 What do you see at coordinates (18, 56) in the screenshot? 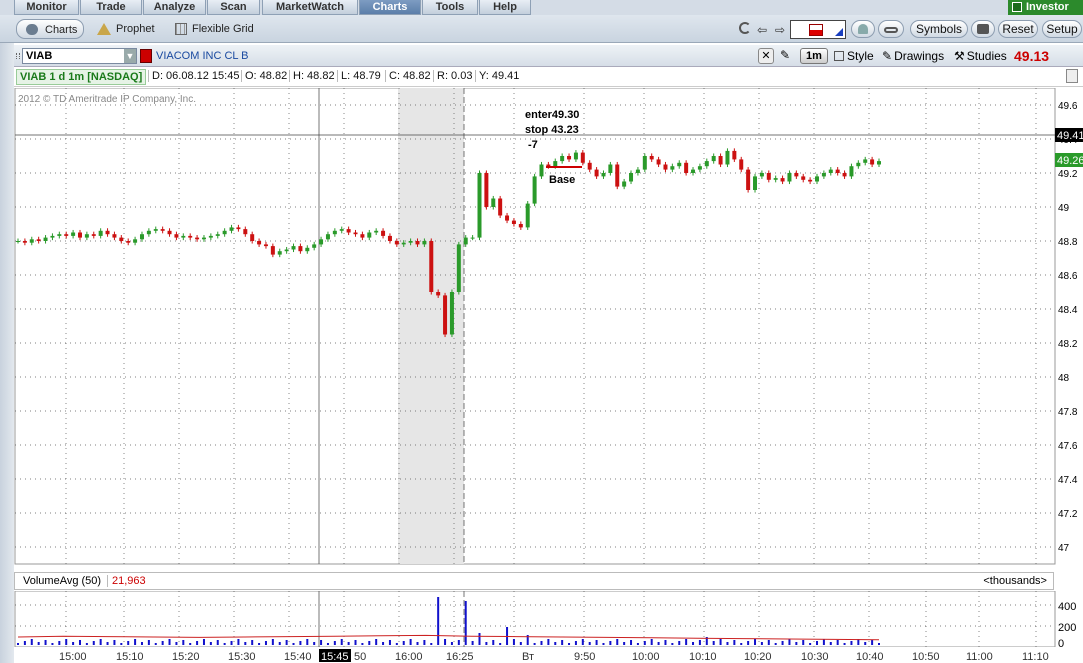
I see `panel-handle` at bounding box center [18, 56].